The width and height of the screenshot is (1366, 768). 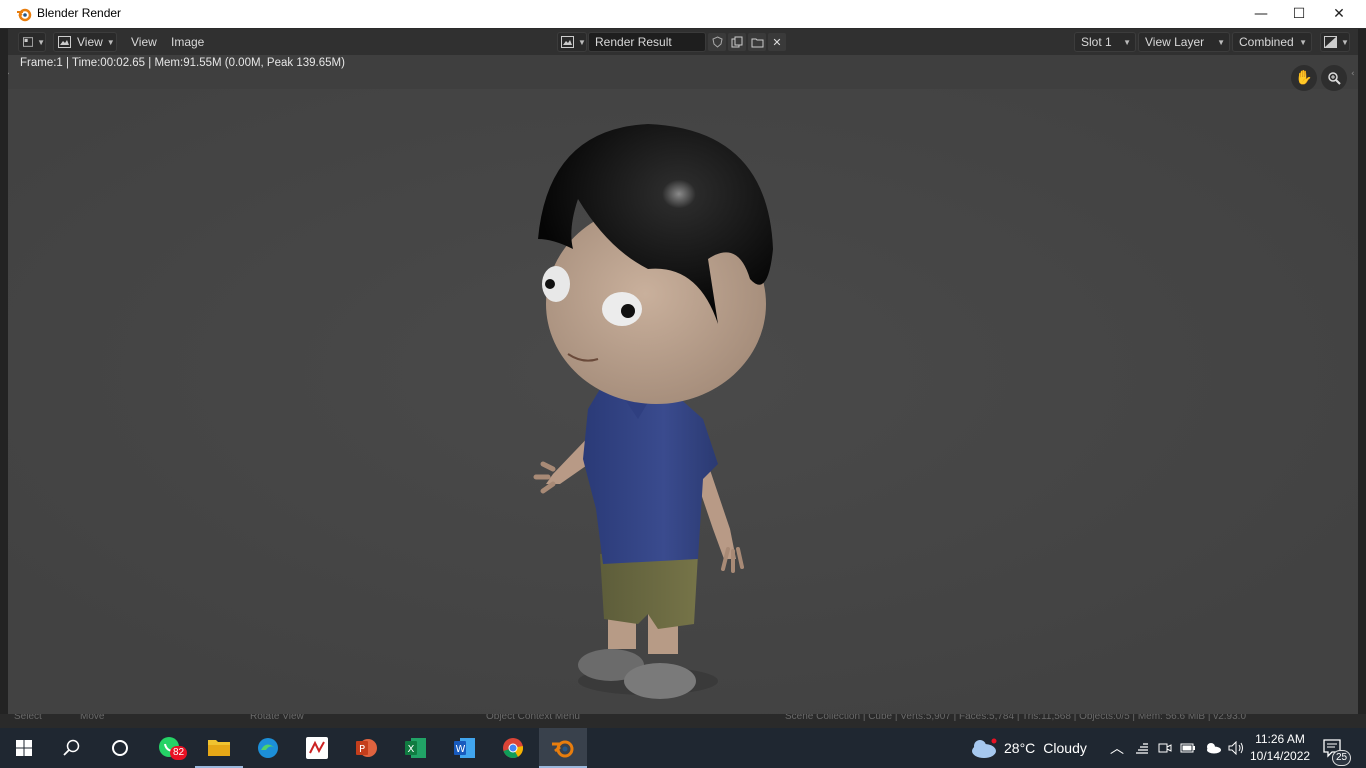 I want to click on open-folder-icon, so click(x=757, y=42).